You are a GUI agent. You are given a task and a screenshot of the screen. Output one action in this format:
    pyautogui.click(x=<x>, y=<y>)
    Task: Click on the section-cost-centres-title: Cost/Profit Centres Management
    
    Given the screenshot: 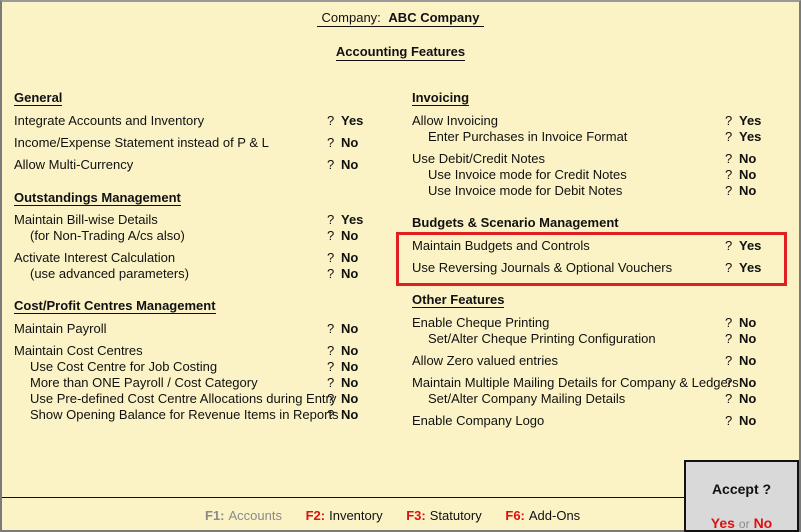 What is the action you would take?
    pyautogui.click(x=115, y=306)
    